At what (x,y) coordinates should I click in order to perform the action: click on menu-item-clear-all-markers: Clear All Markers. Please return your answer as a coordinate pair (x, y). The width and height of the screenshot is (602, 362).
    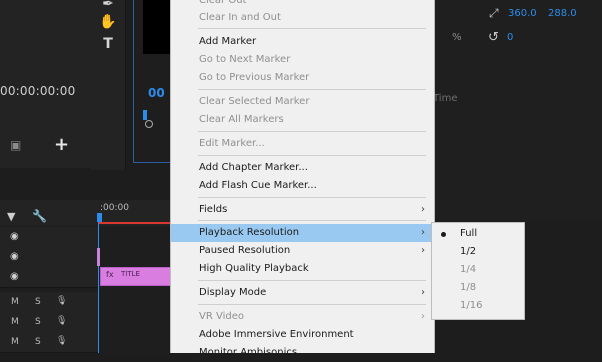
    Looking at the image, I should click on (302, 120).